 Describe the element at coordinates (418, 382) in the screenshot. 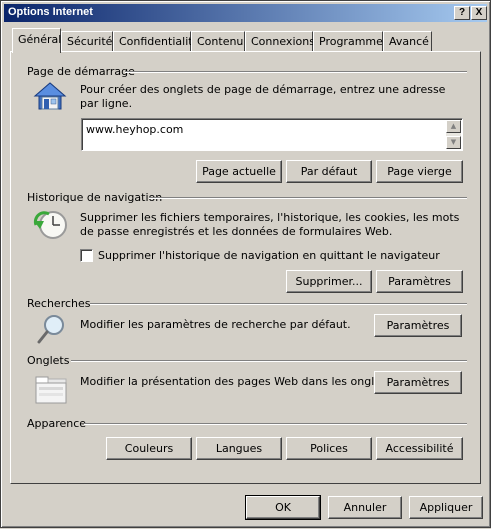

I see `tabs-settings-button: Paramètres` at that location.